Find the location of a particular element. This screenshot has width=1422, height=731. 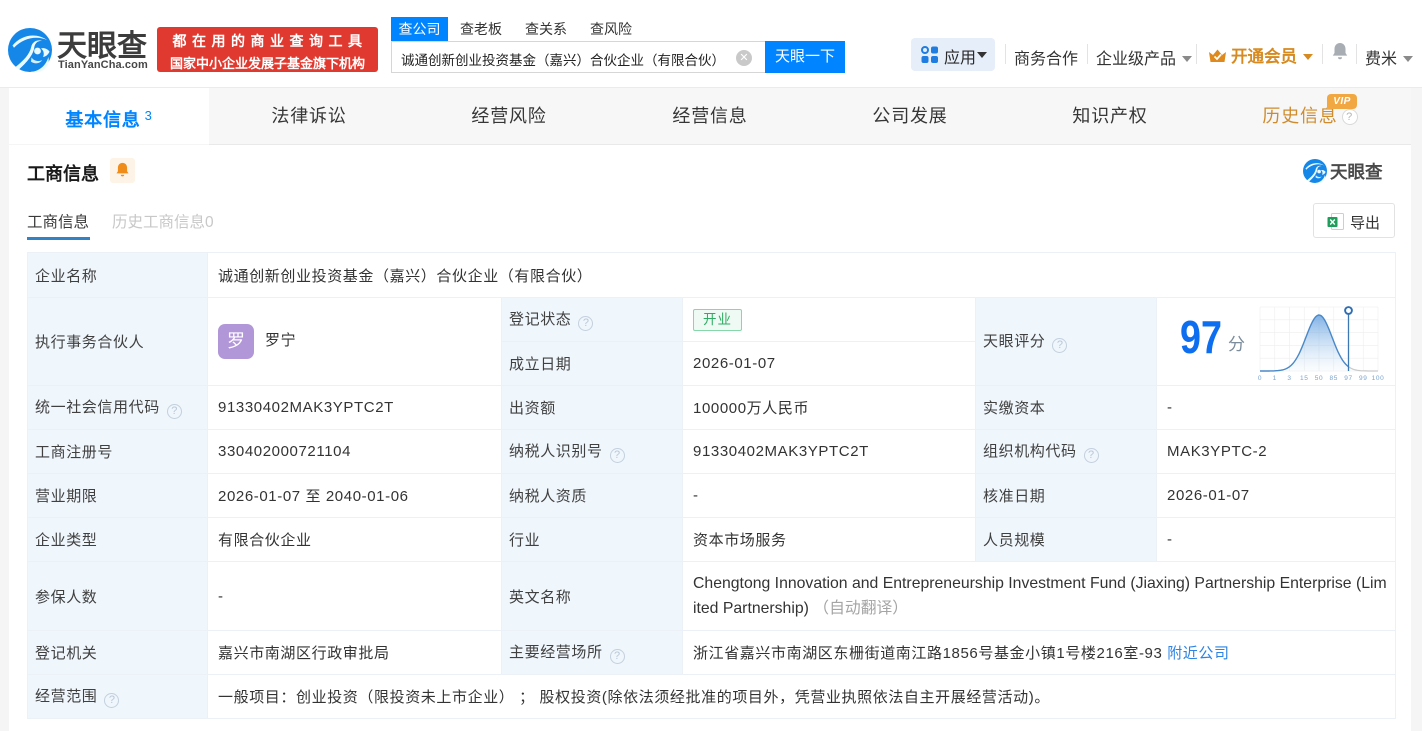

svg-text: 97 is located at coordinates (1348, 378).